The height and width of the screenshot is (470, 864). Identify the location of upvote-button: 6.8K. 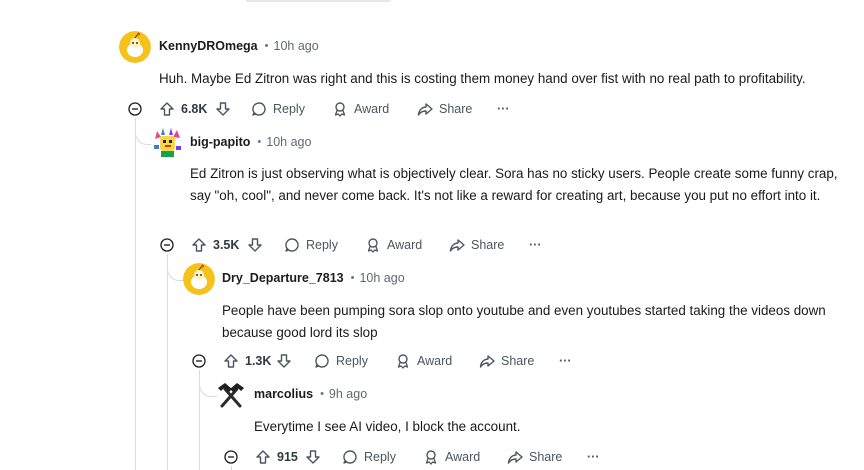
(183, 109).